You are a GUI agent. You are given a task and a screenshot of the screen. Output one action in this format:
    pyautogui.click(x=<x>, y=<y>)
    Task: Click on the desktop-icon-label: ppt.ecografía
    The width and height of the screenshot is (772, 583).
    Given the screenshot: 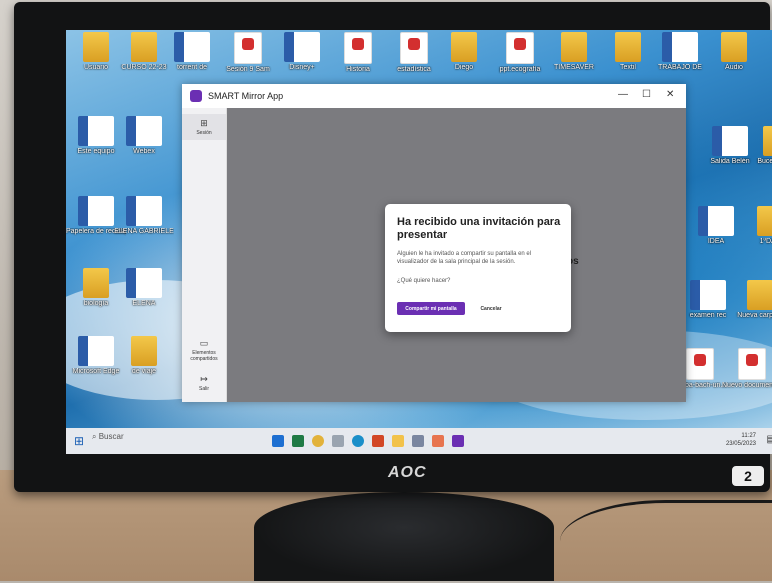 What is the action you would take?
    pyautogui.click(x=520, y=69)
    